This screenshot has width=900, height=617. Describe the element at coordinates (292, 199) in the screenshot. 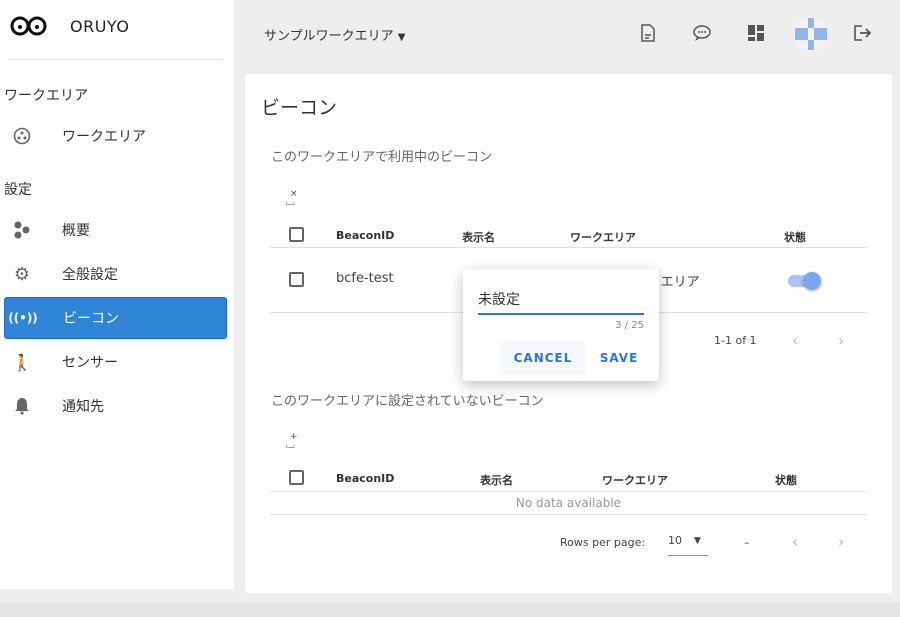

I see `remove-beacon-icon: ⌴ ×` at that location.